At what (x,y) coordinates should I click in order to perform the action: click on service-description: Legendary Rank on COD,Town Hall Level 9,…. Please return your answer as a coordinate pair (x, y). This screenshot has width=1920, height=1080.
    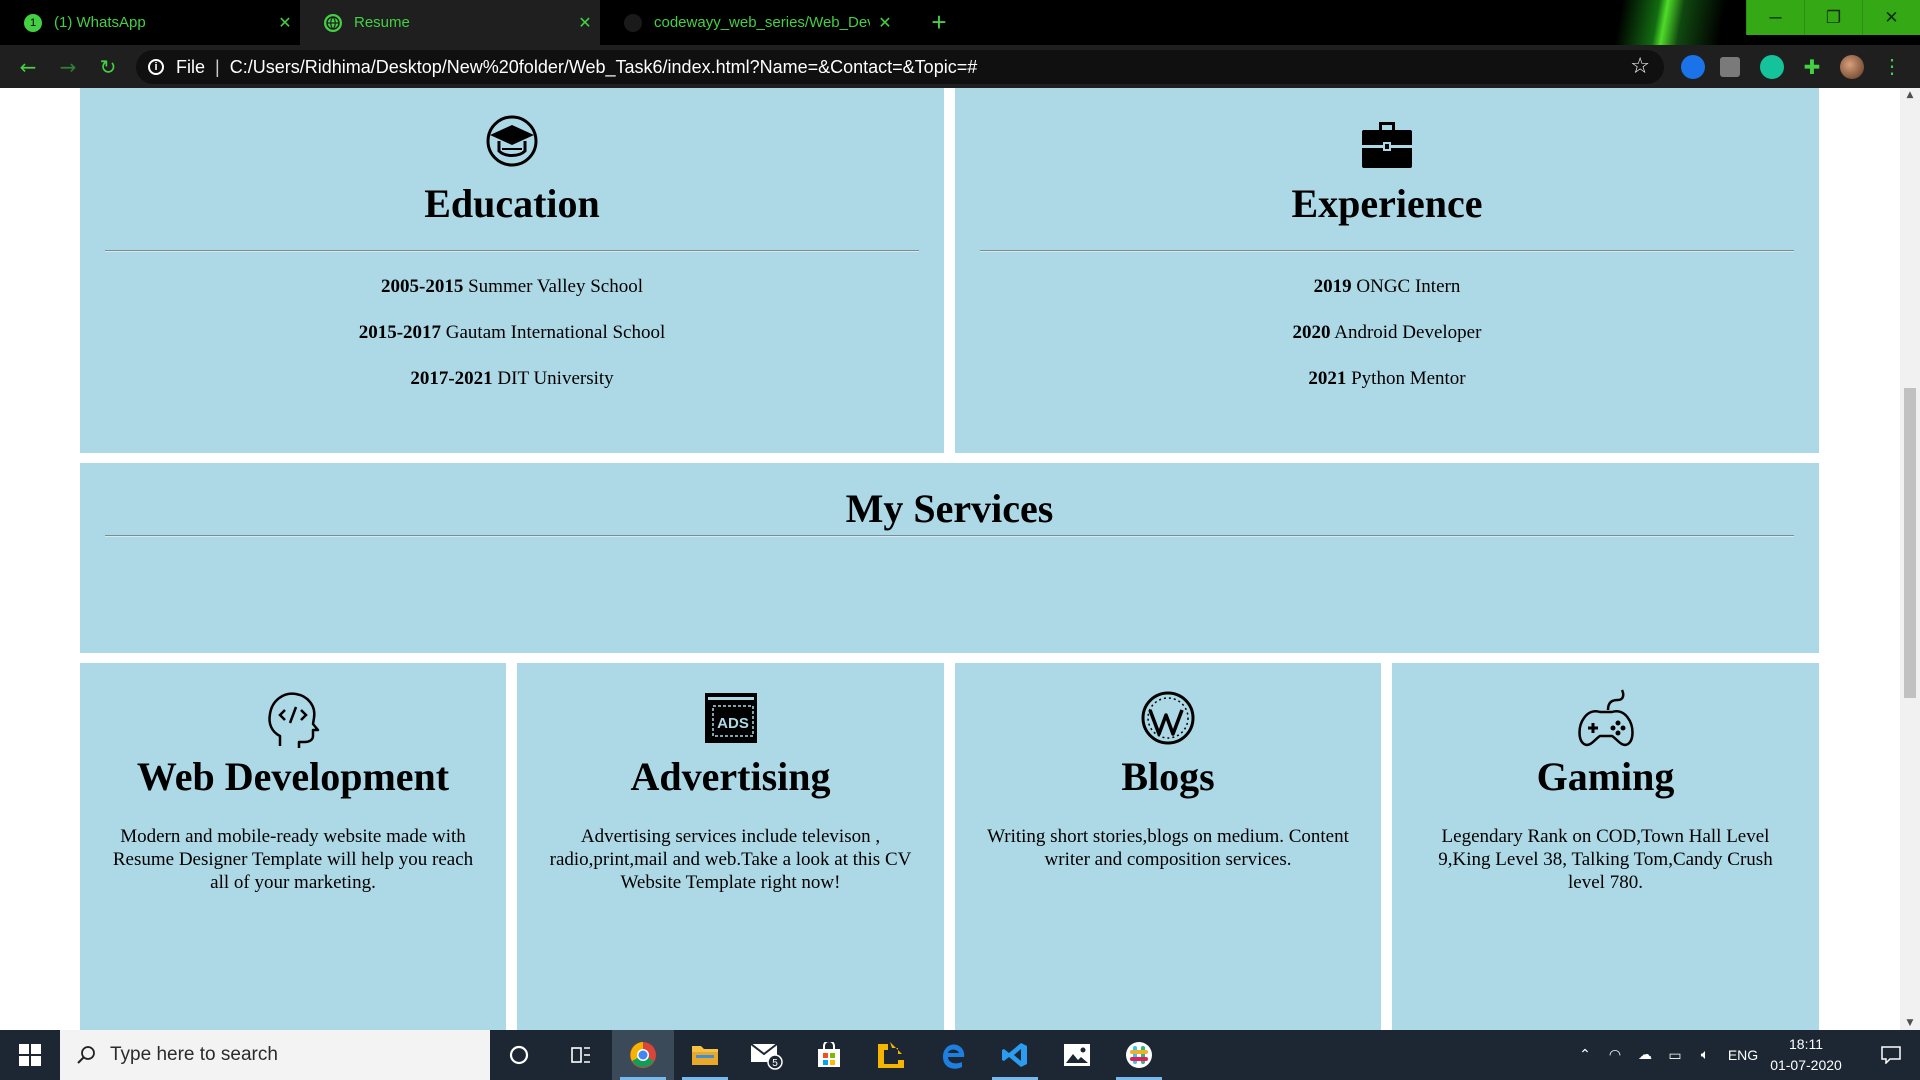
    Looking at the image, I should click on (1605, 859).